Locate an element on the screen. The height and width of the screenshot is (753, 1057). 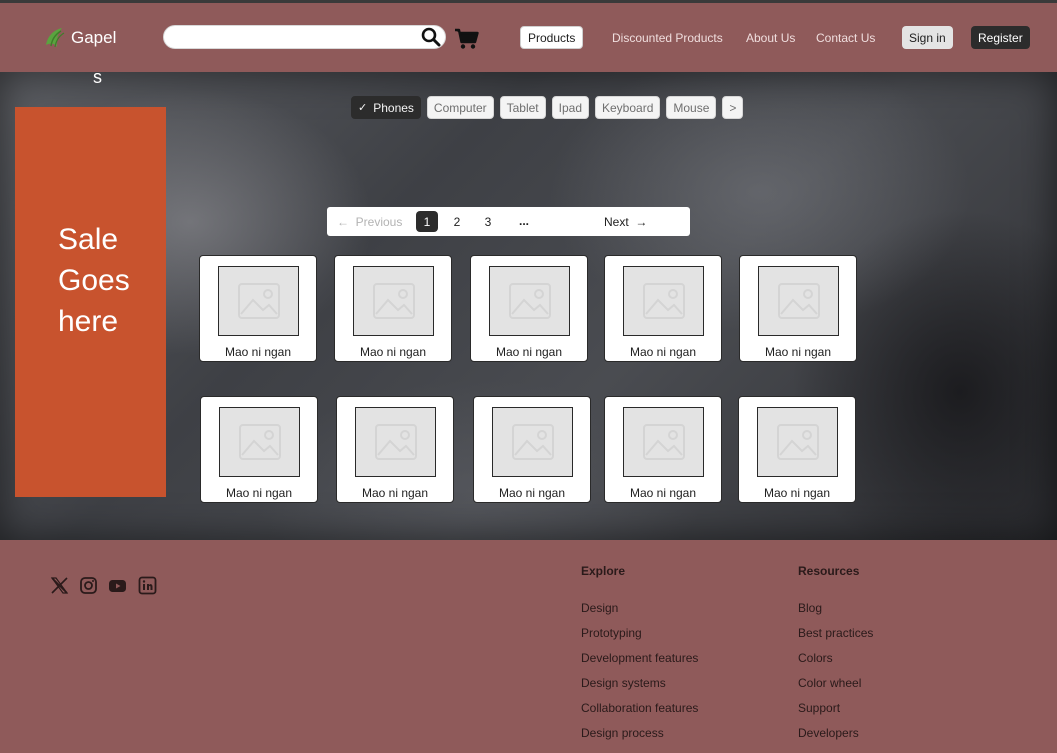
category-chip-phones: ✓ Phones is located at coordinates (386, 107).